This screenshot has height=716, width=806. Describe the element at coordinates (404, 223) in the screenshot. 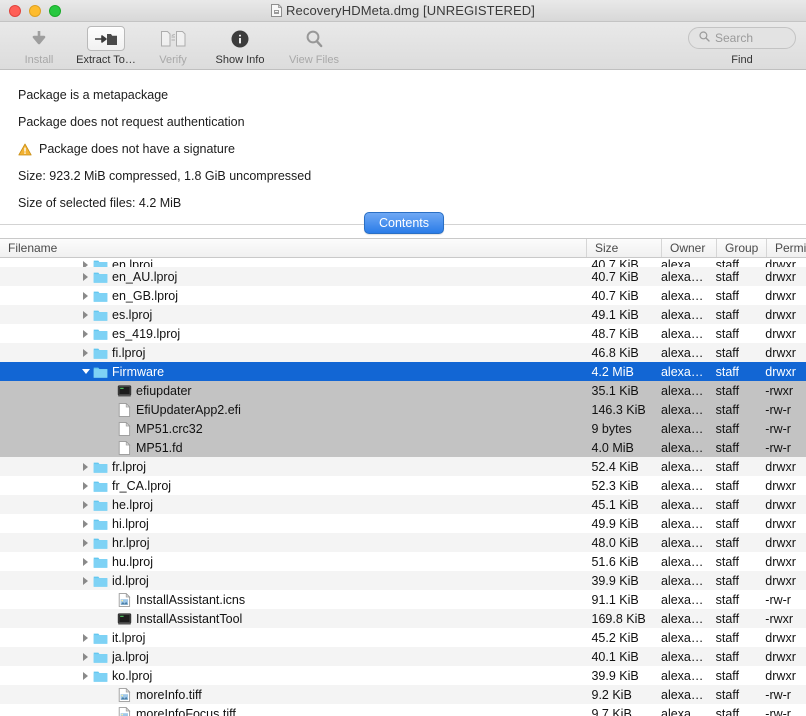

I see `tab-contents: Contents` at that location.